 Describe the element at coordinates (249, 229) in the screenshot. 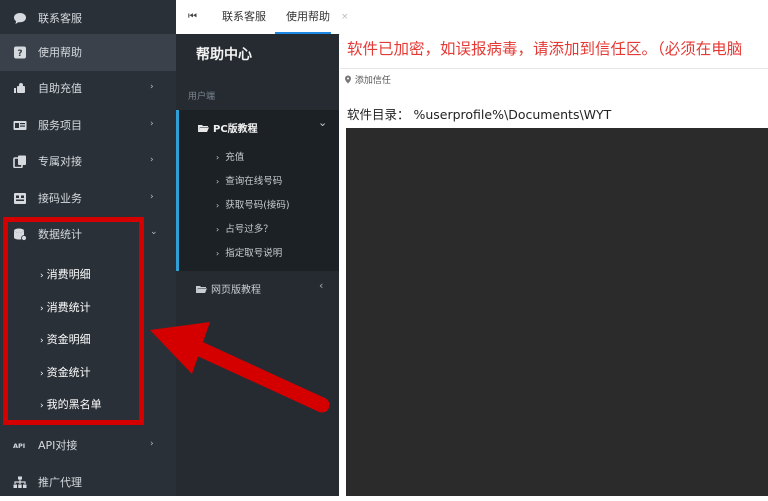

I see `help-link-label: 占号过多？` at that location.